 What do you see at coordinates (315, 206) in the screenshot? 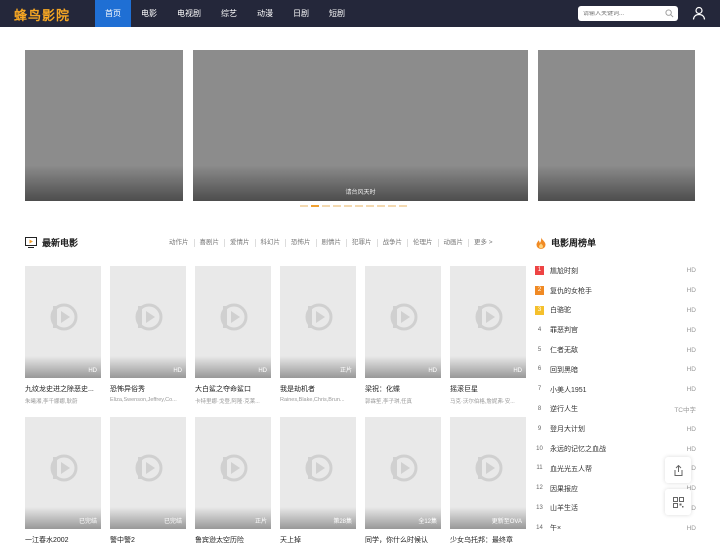
I see `carousel-dot-active` at bounding box center [315, 206].